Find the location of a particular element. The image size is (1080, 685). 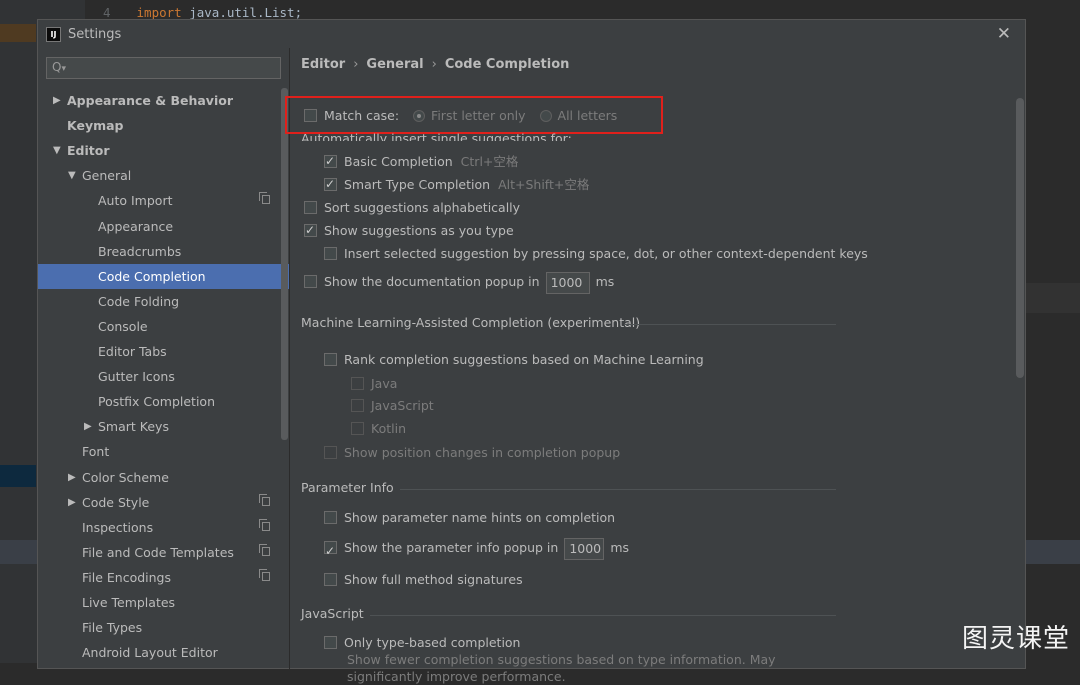

tree-item-postfix-completion: Postfix Completion is located at coordinates (163, 401).